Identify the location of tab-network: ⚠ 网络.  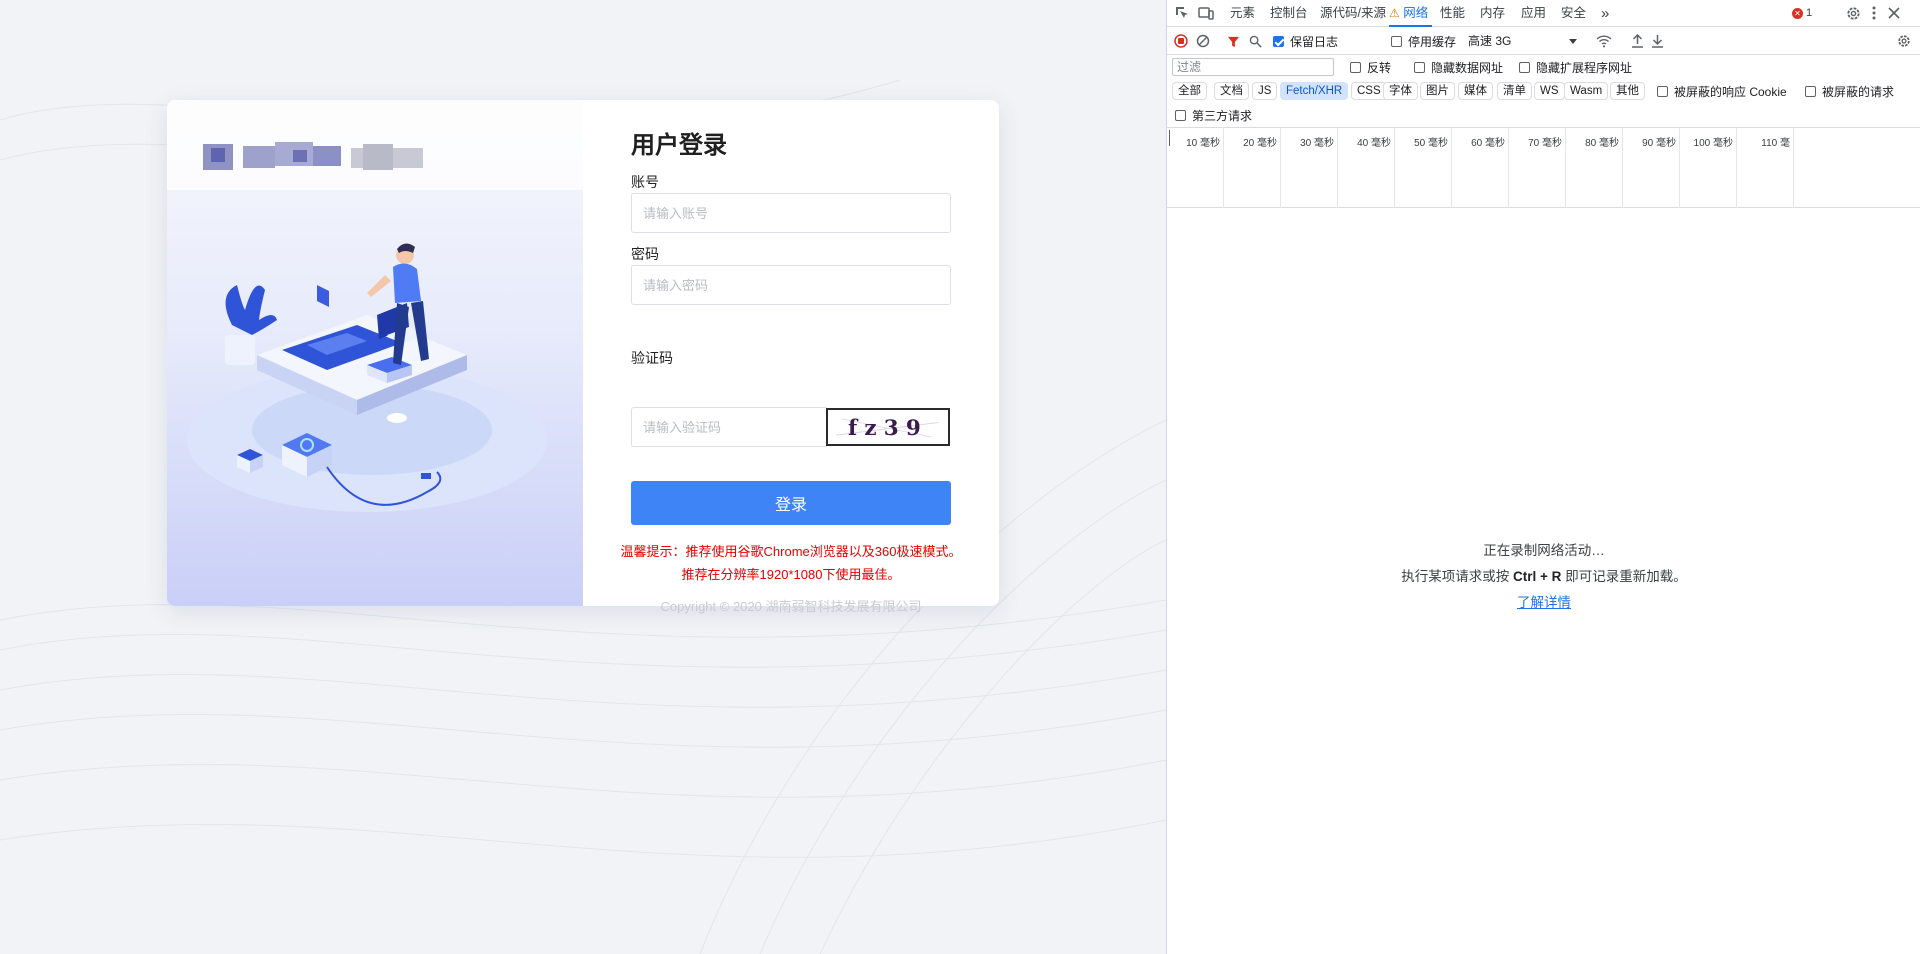
(1411, 13).